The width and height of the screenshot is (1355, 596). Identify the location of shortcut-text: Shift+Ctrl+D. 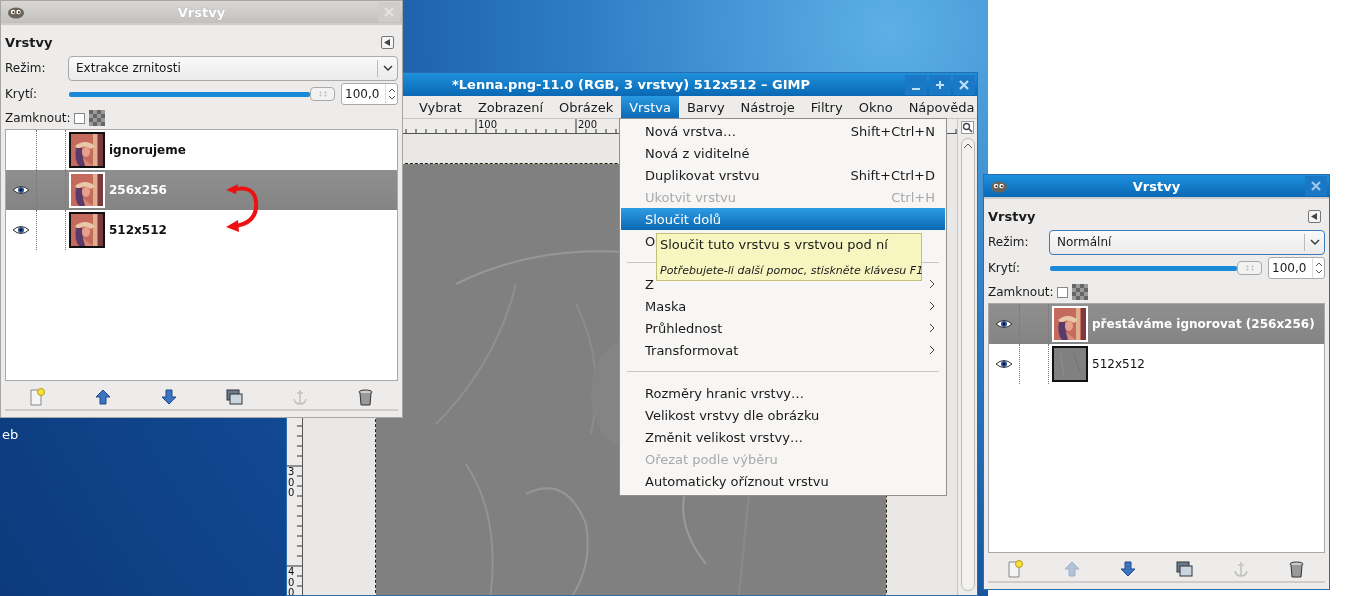
(892, 175).